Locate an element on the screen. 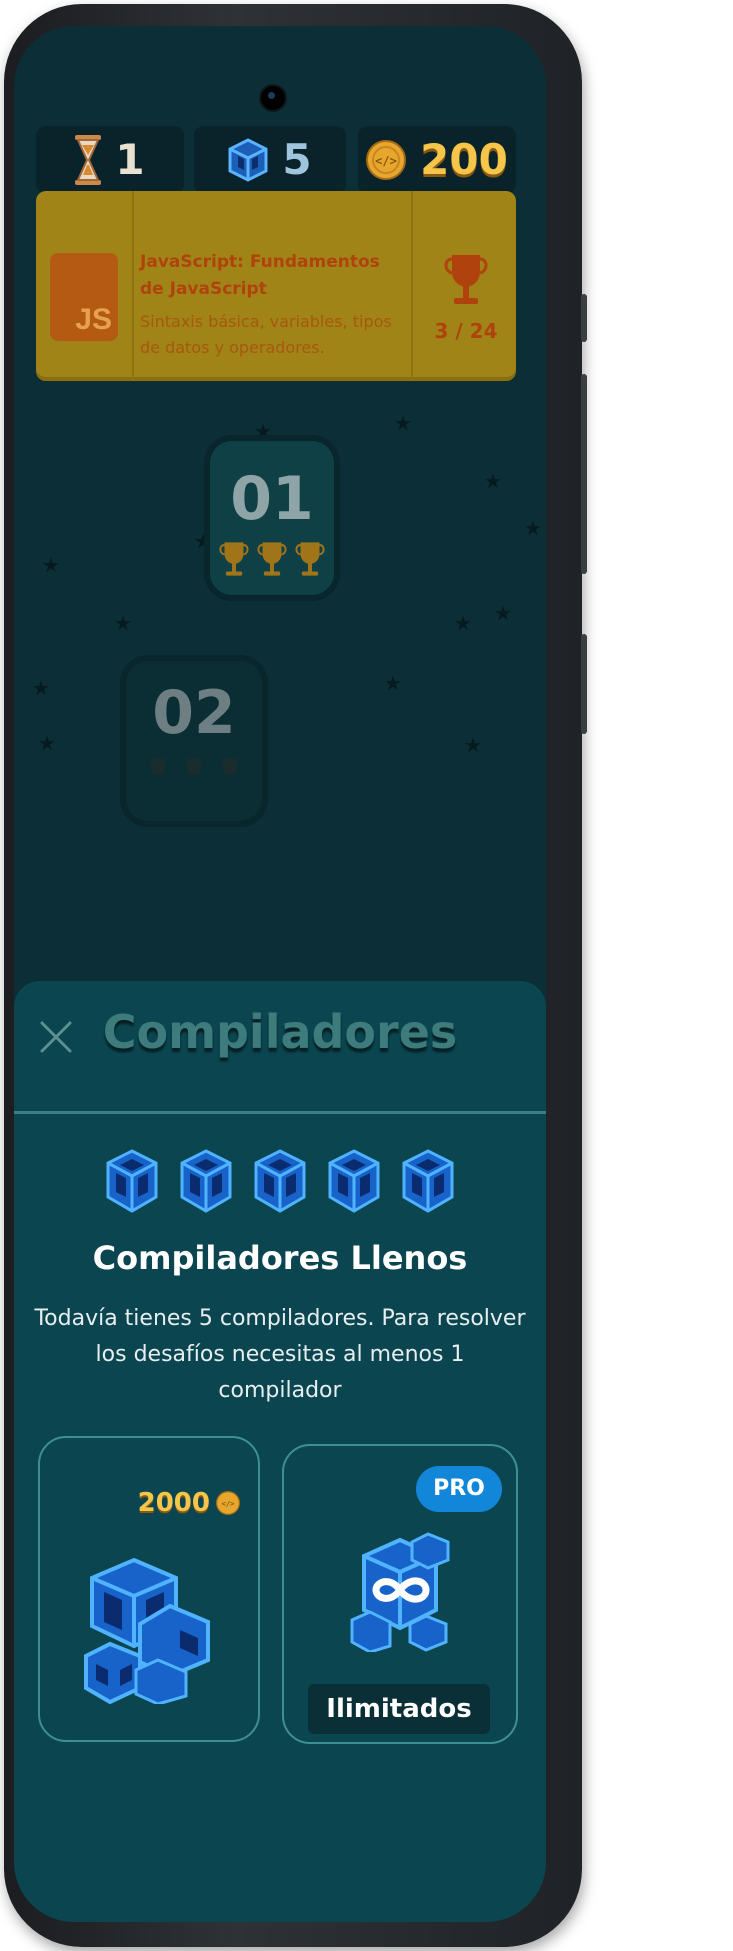 This screenshot has width=733, height=1951. price-tag: 2000 </> is located at coordinates (189, 1503).